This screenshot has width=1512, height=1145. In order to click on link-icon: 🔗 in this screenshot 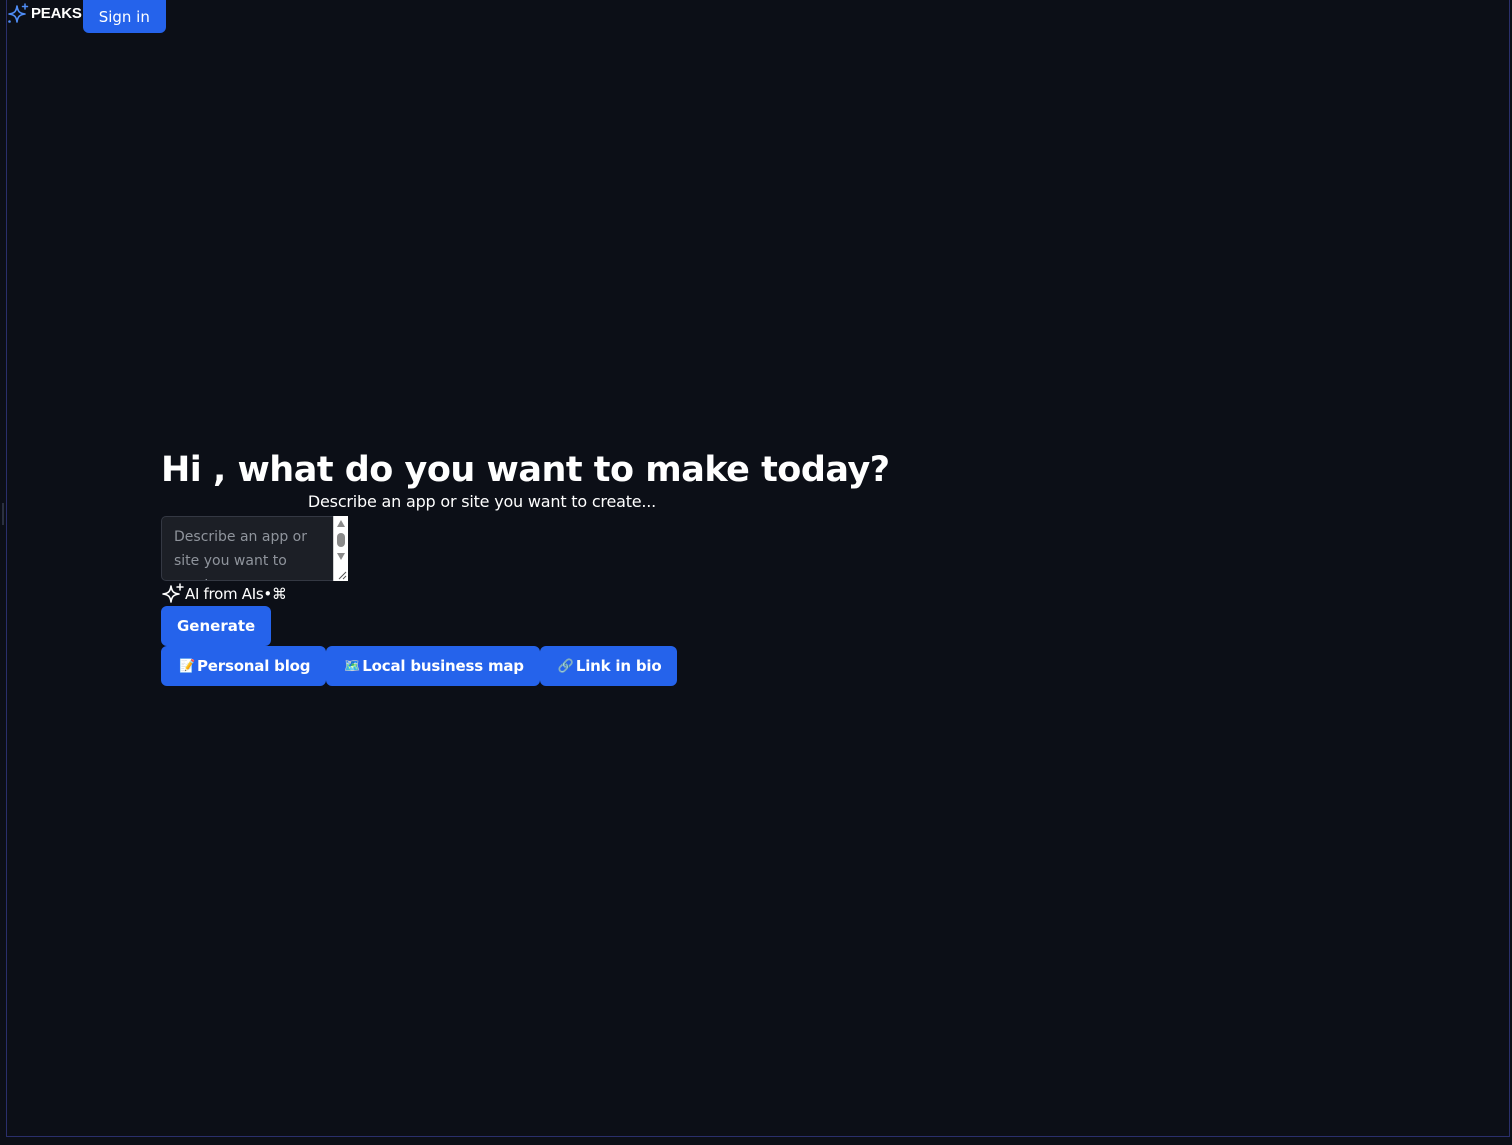, I will do `click(565, 666)`.